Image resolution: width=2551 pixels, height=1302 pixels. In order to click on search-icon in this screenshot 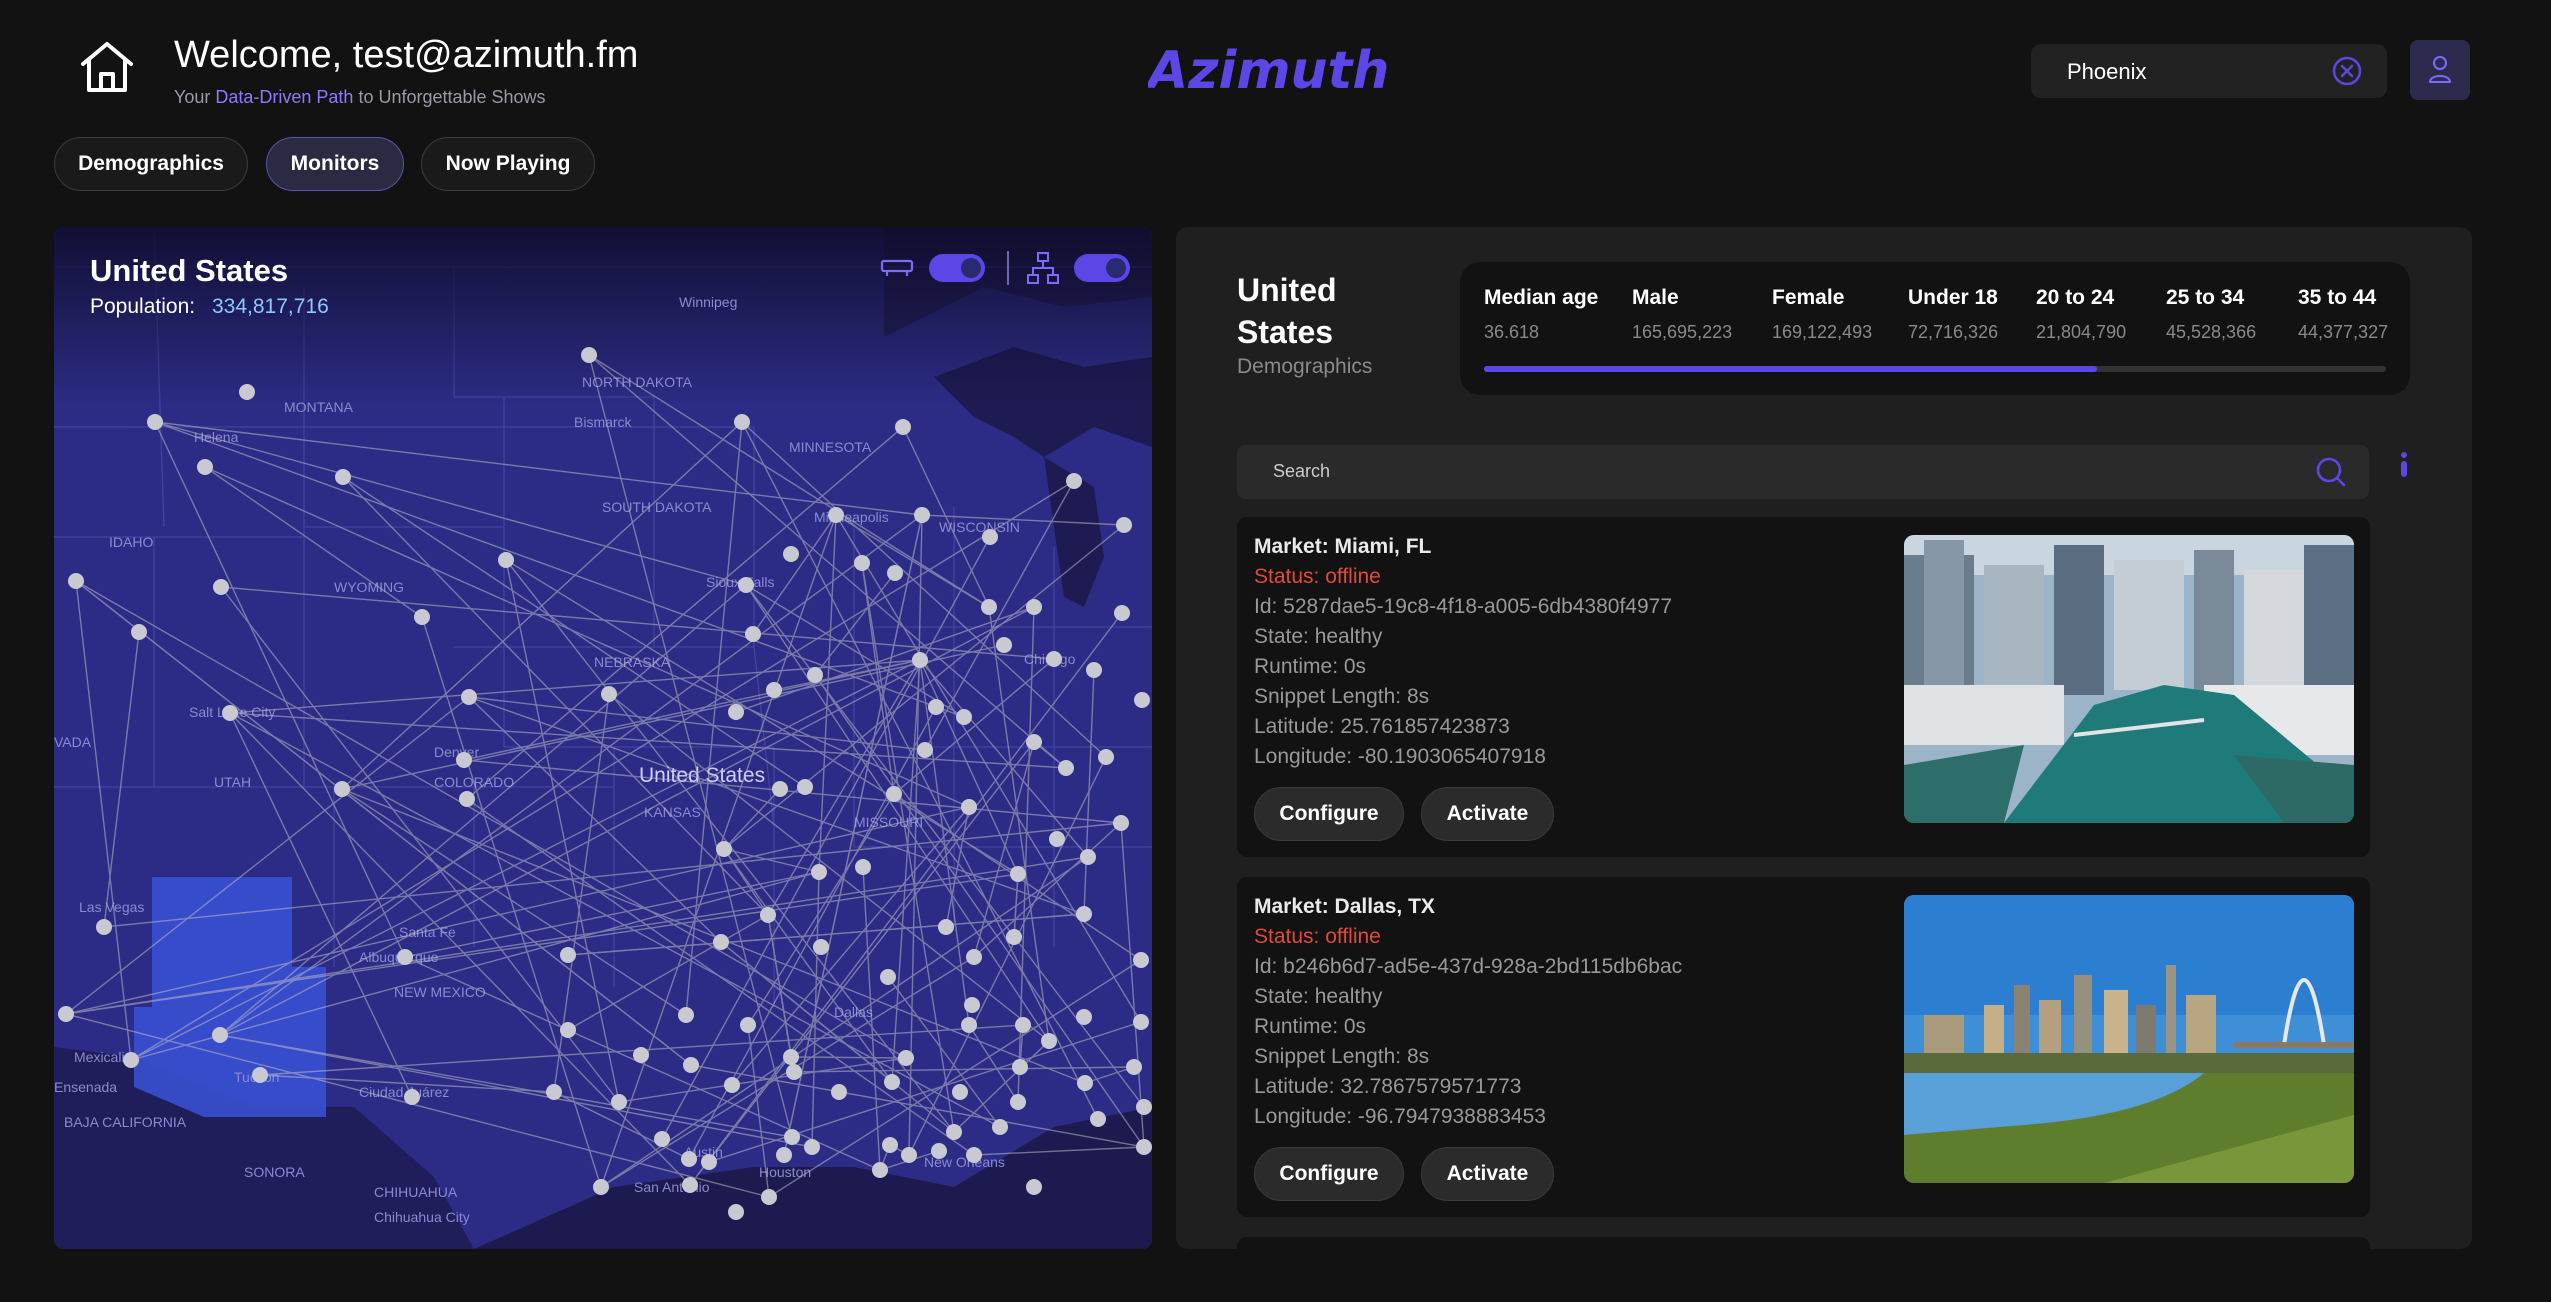, I will do `click(2331, 472)`.